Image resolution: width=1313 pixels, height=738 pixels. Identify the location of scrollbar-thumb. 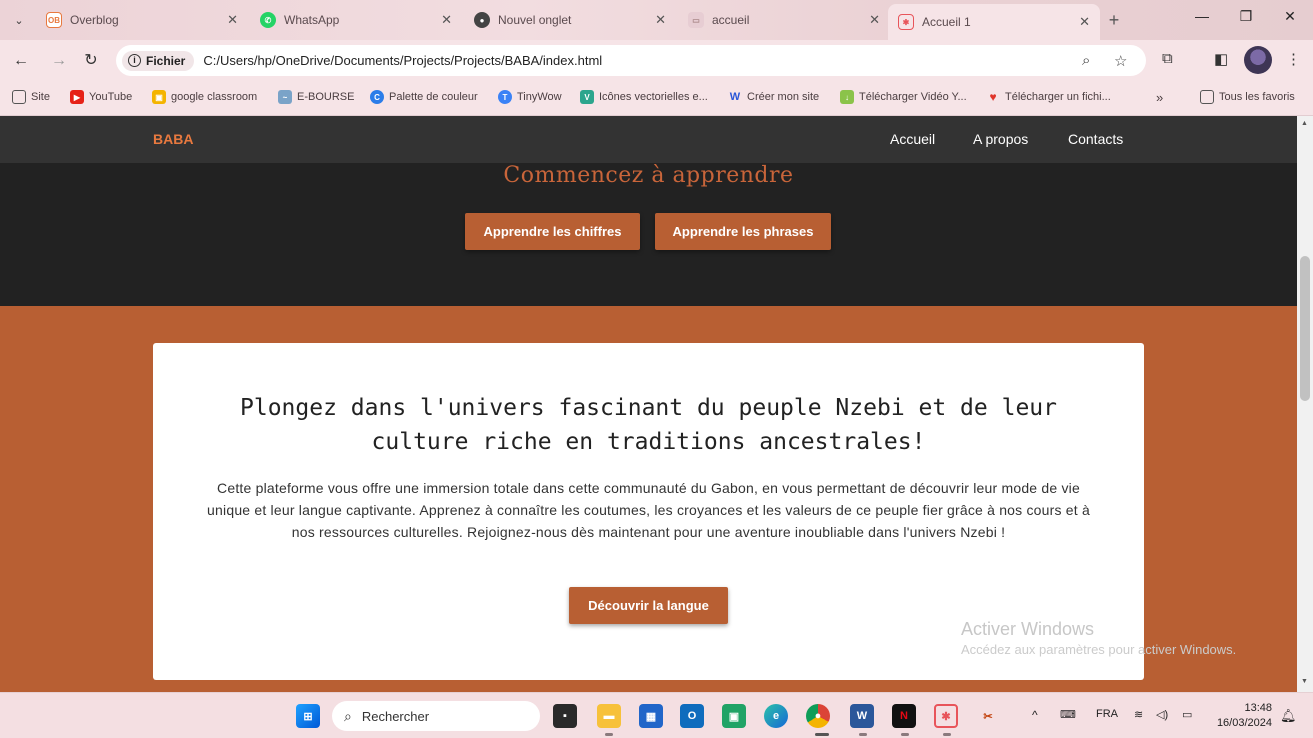
(1305, 328).